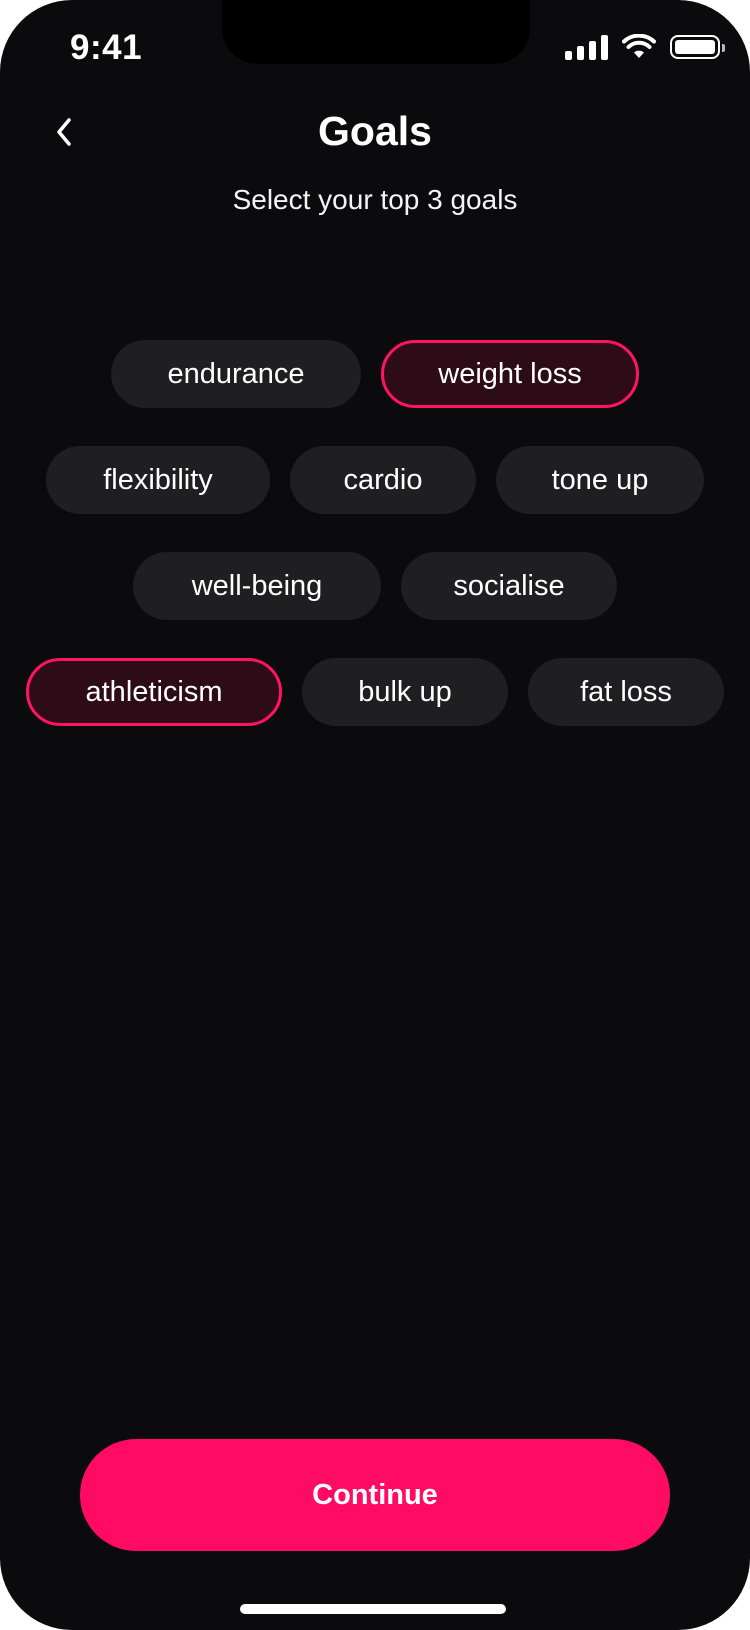 This screenshot has height=1630, width=750. I want to click on goal-chip-flexibility: flexibility, so click(158, 480).